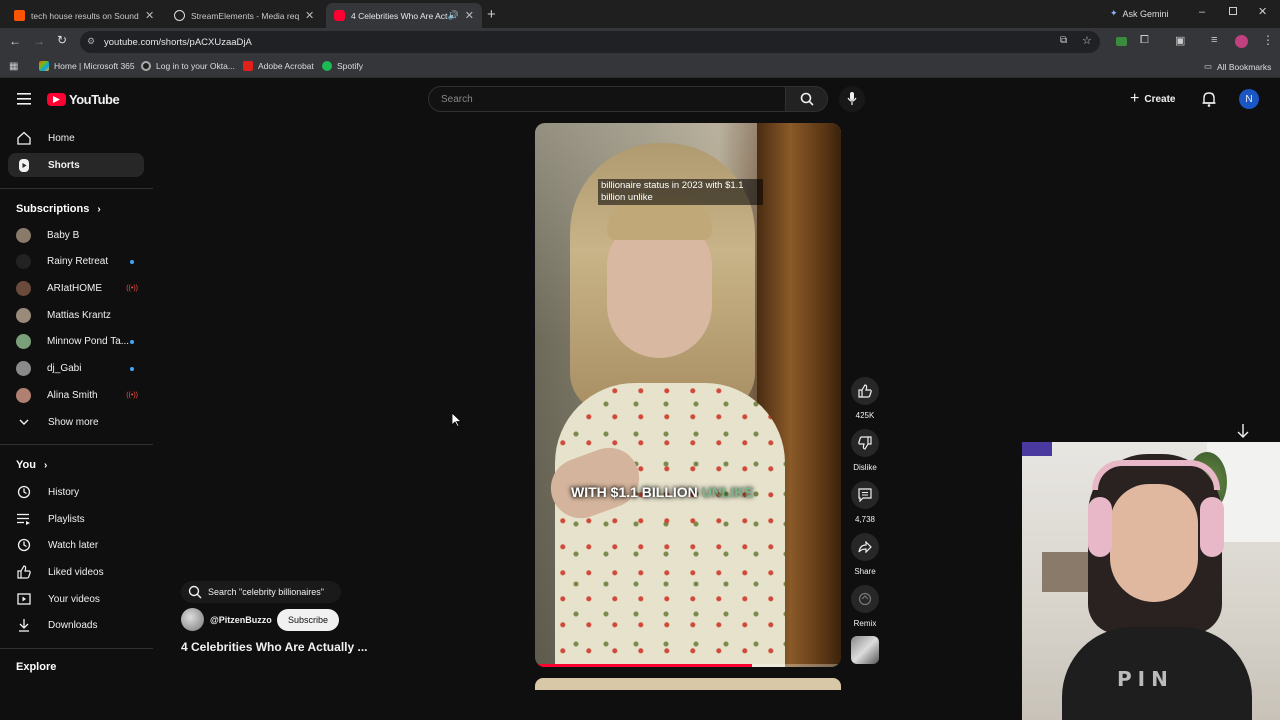  Describe the element at coordinates (241, 620) in the screenshot. I see `channel-handle: @PitzenBuzzo` at that location.